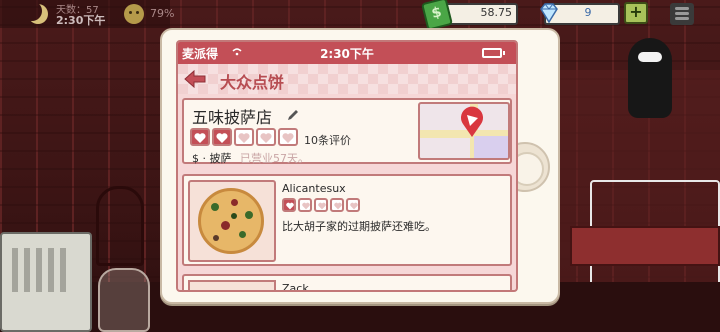  I want to click on shop-rating, so click(244, 137).